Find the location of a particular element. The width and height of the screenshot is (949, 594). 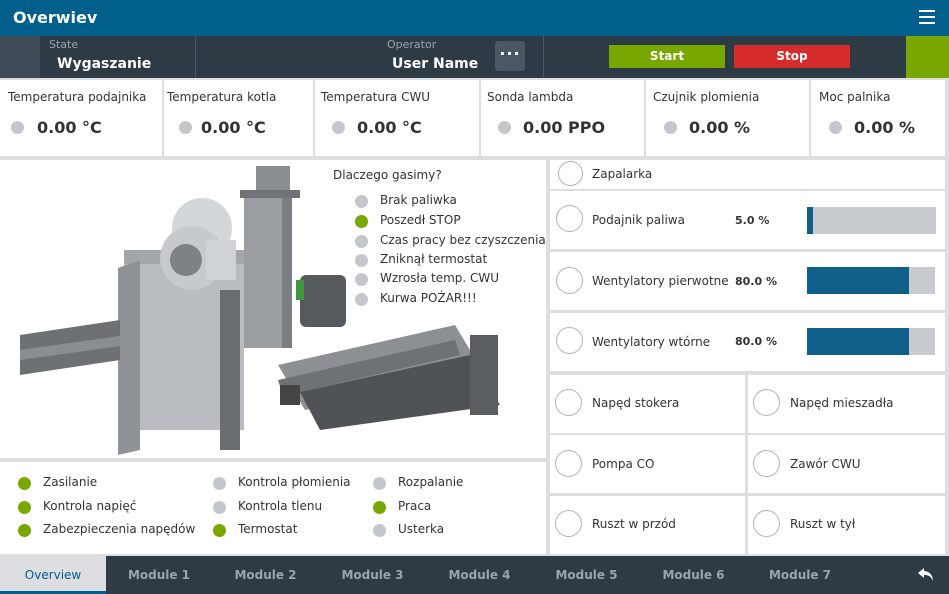

primary-fans-label: Wentylatory pierwotne is located at coordinates (660, 281).